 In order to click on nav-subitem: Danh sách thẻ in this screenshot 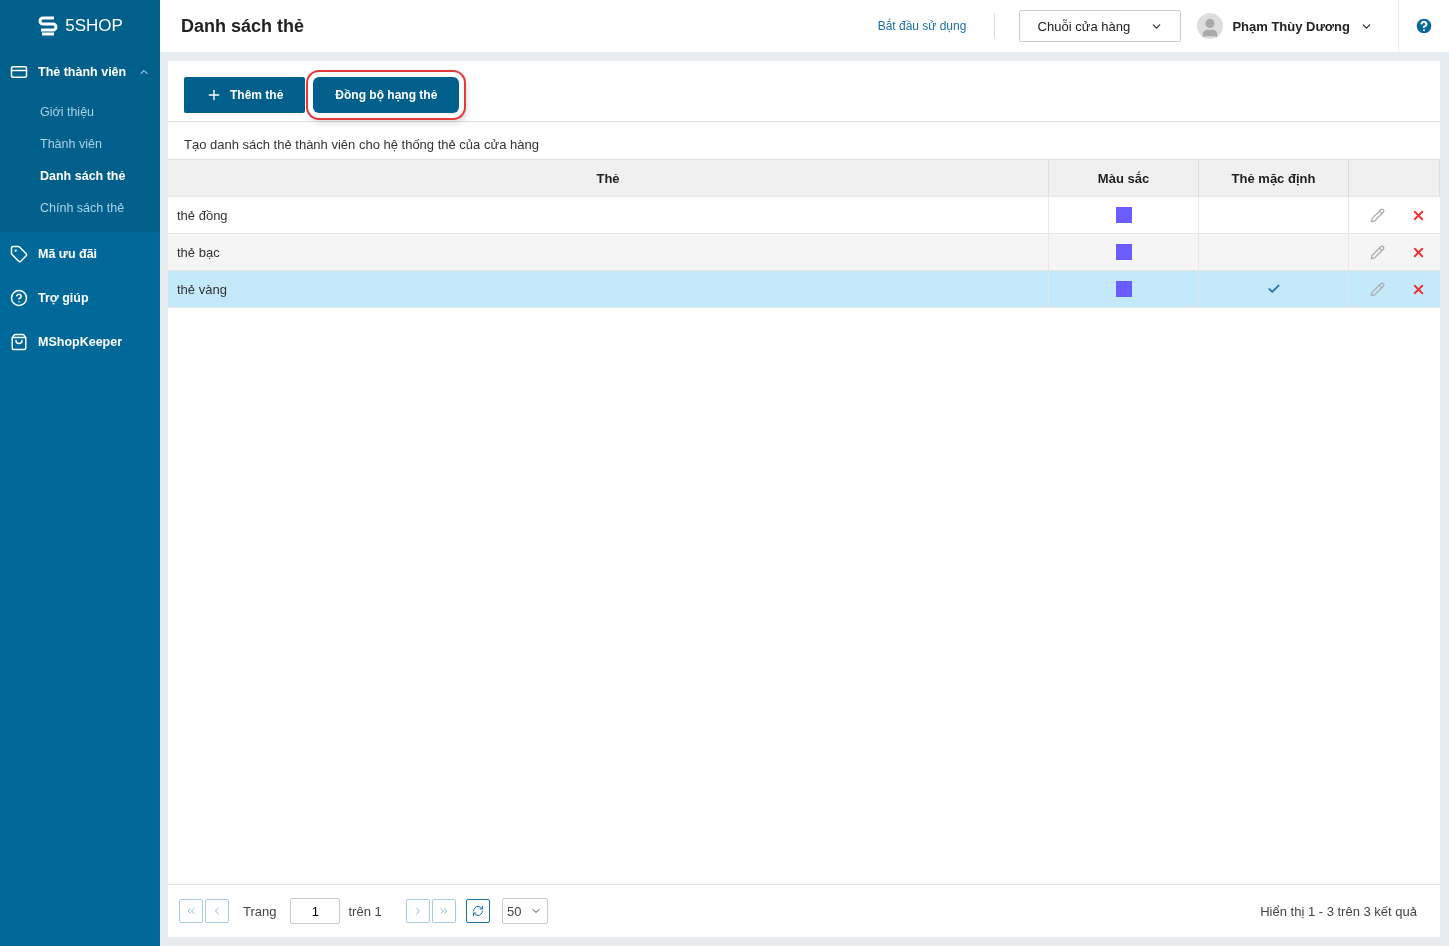, I will do `click(80, 176)`.